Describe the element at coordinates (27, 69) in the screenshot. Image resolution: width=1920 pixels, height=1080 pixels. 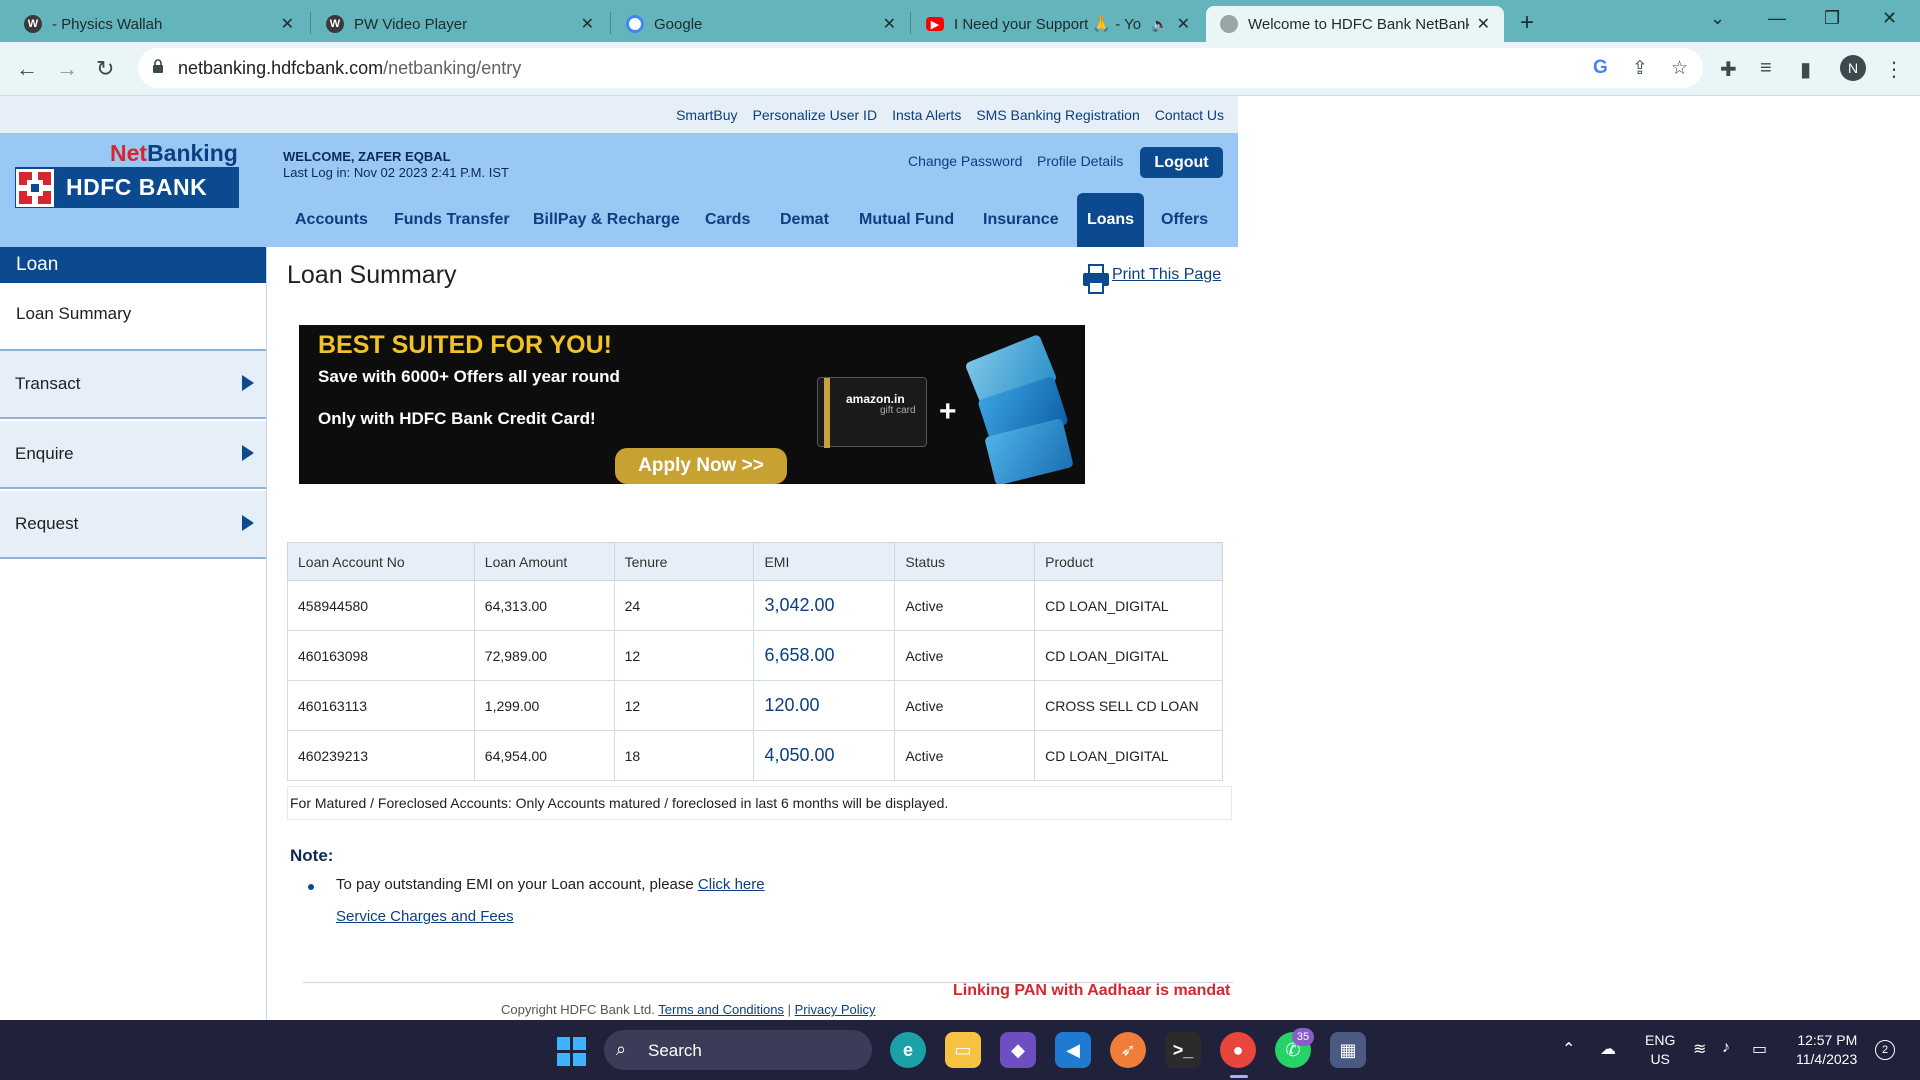
I see `back-arrow-icon: ←` at that location.